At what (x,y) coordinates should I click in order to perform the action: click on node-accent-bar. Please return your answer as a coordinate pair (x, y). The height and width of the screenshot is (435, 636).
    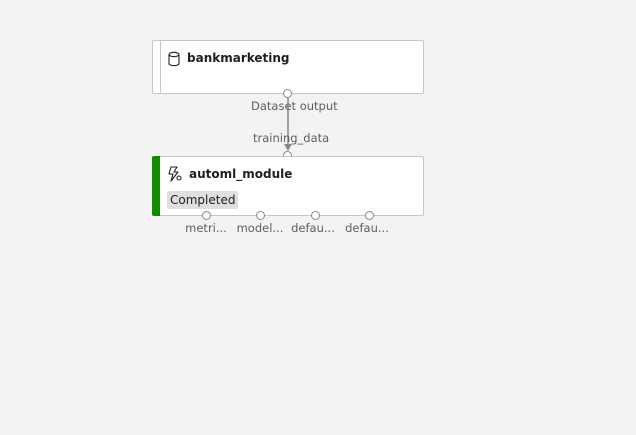
    Looking at the image, I should click on (160, 67).